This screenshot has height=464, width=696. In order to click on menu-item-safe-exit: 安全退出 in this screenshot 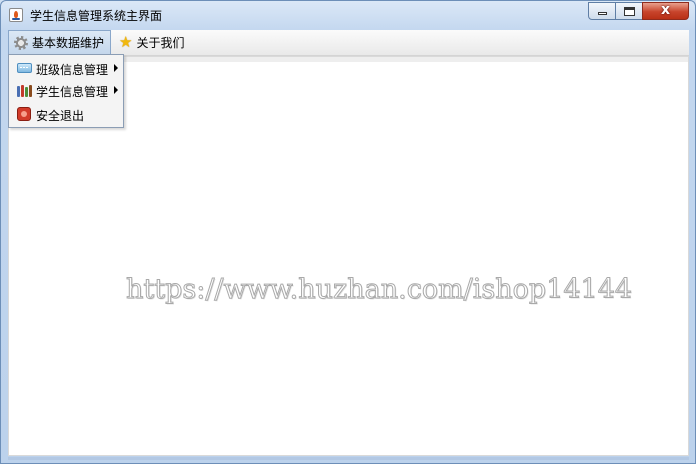, I will do `click(66, 114)`.